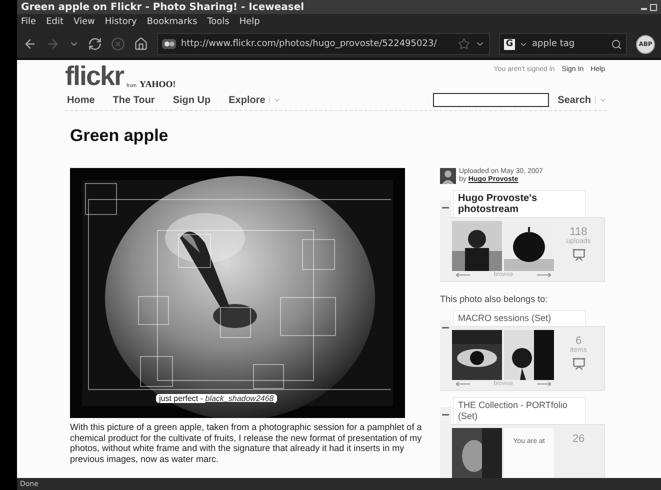  Describe the element at coordinates (94, 76) in the screenshot. I see `logo: flickr` at that location.